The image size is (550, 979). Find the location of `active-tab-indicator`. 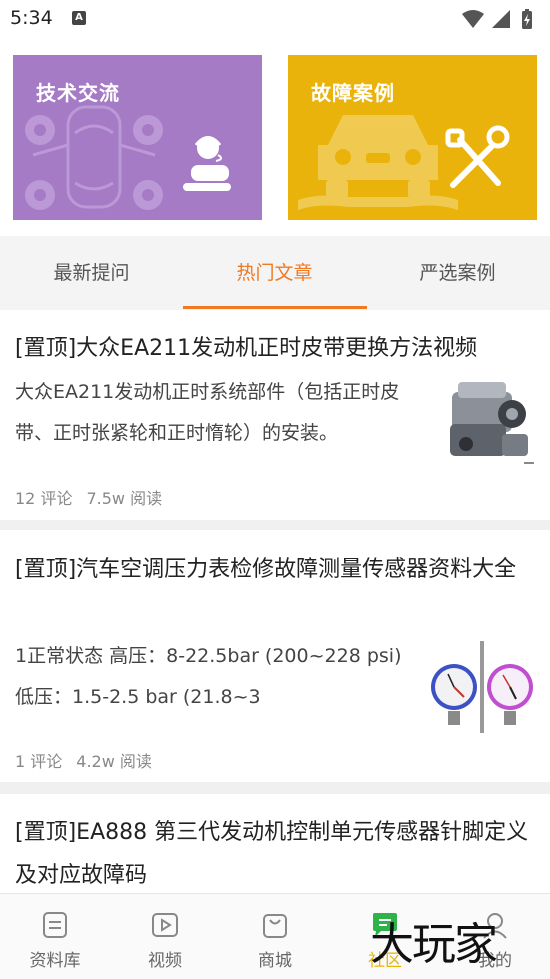

active-tab-indicator is located at coordinates (275, 307).